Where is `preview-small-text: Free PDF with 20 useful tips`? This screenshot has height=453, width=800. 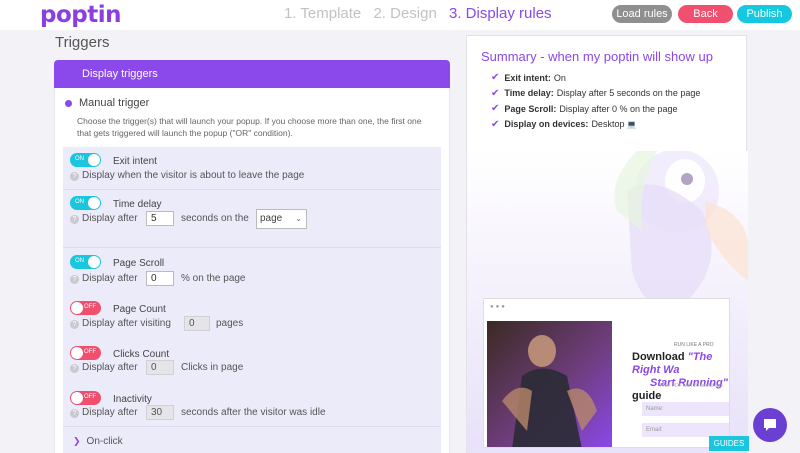 preview-small-text: Free PDF with 20 useful tips is located at coordinates (691, 386).